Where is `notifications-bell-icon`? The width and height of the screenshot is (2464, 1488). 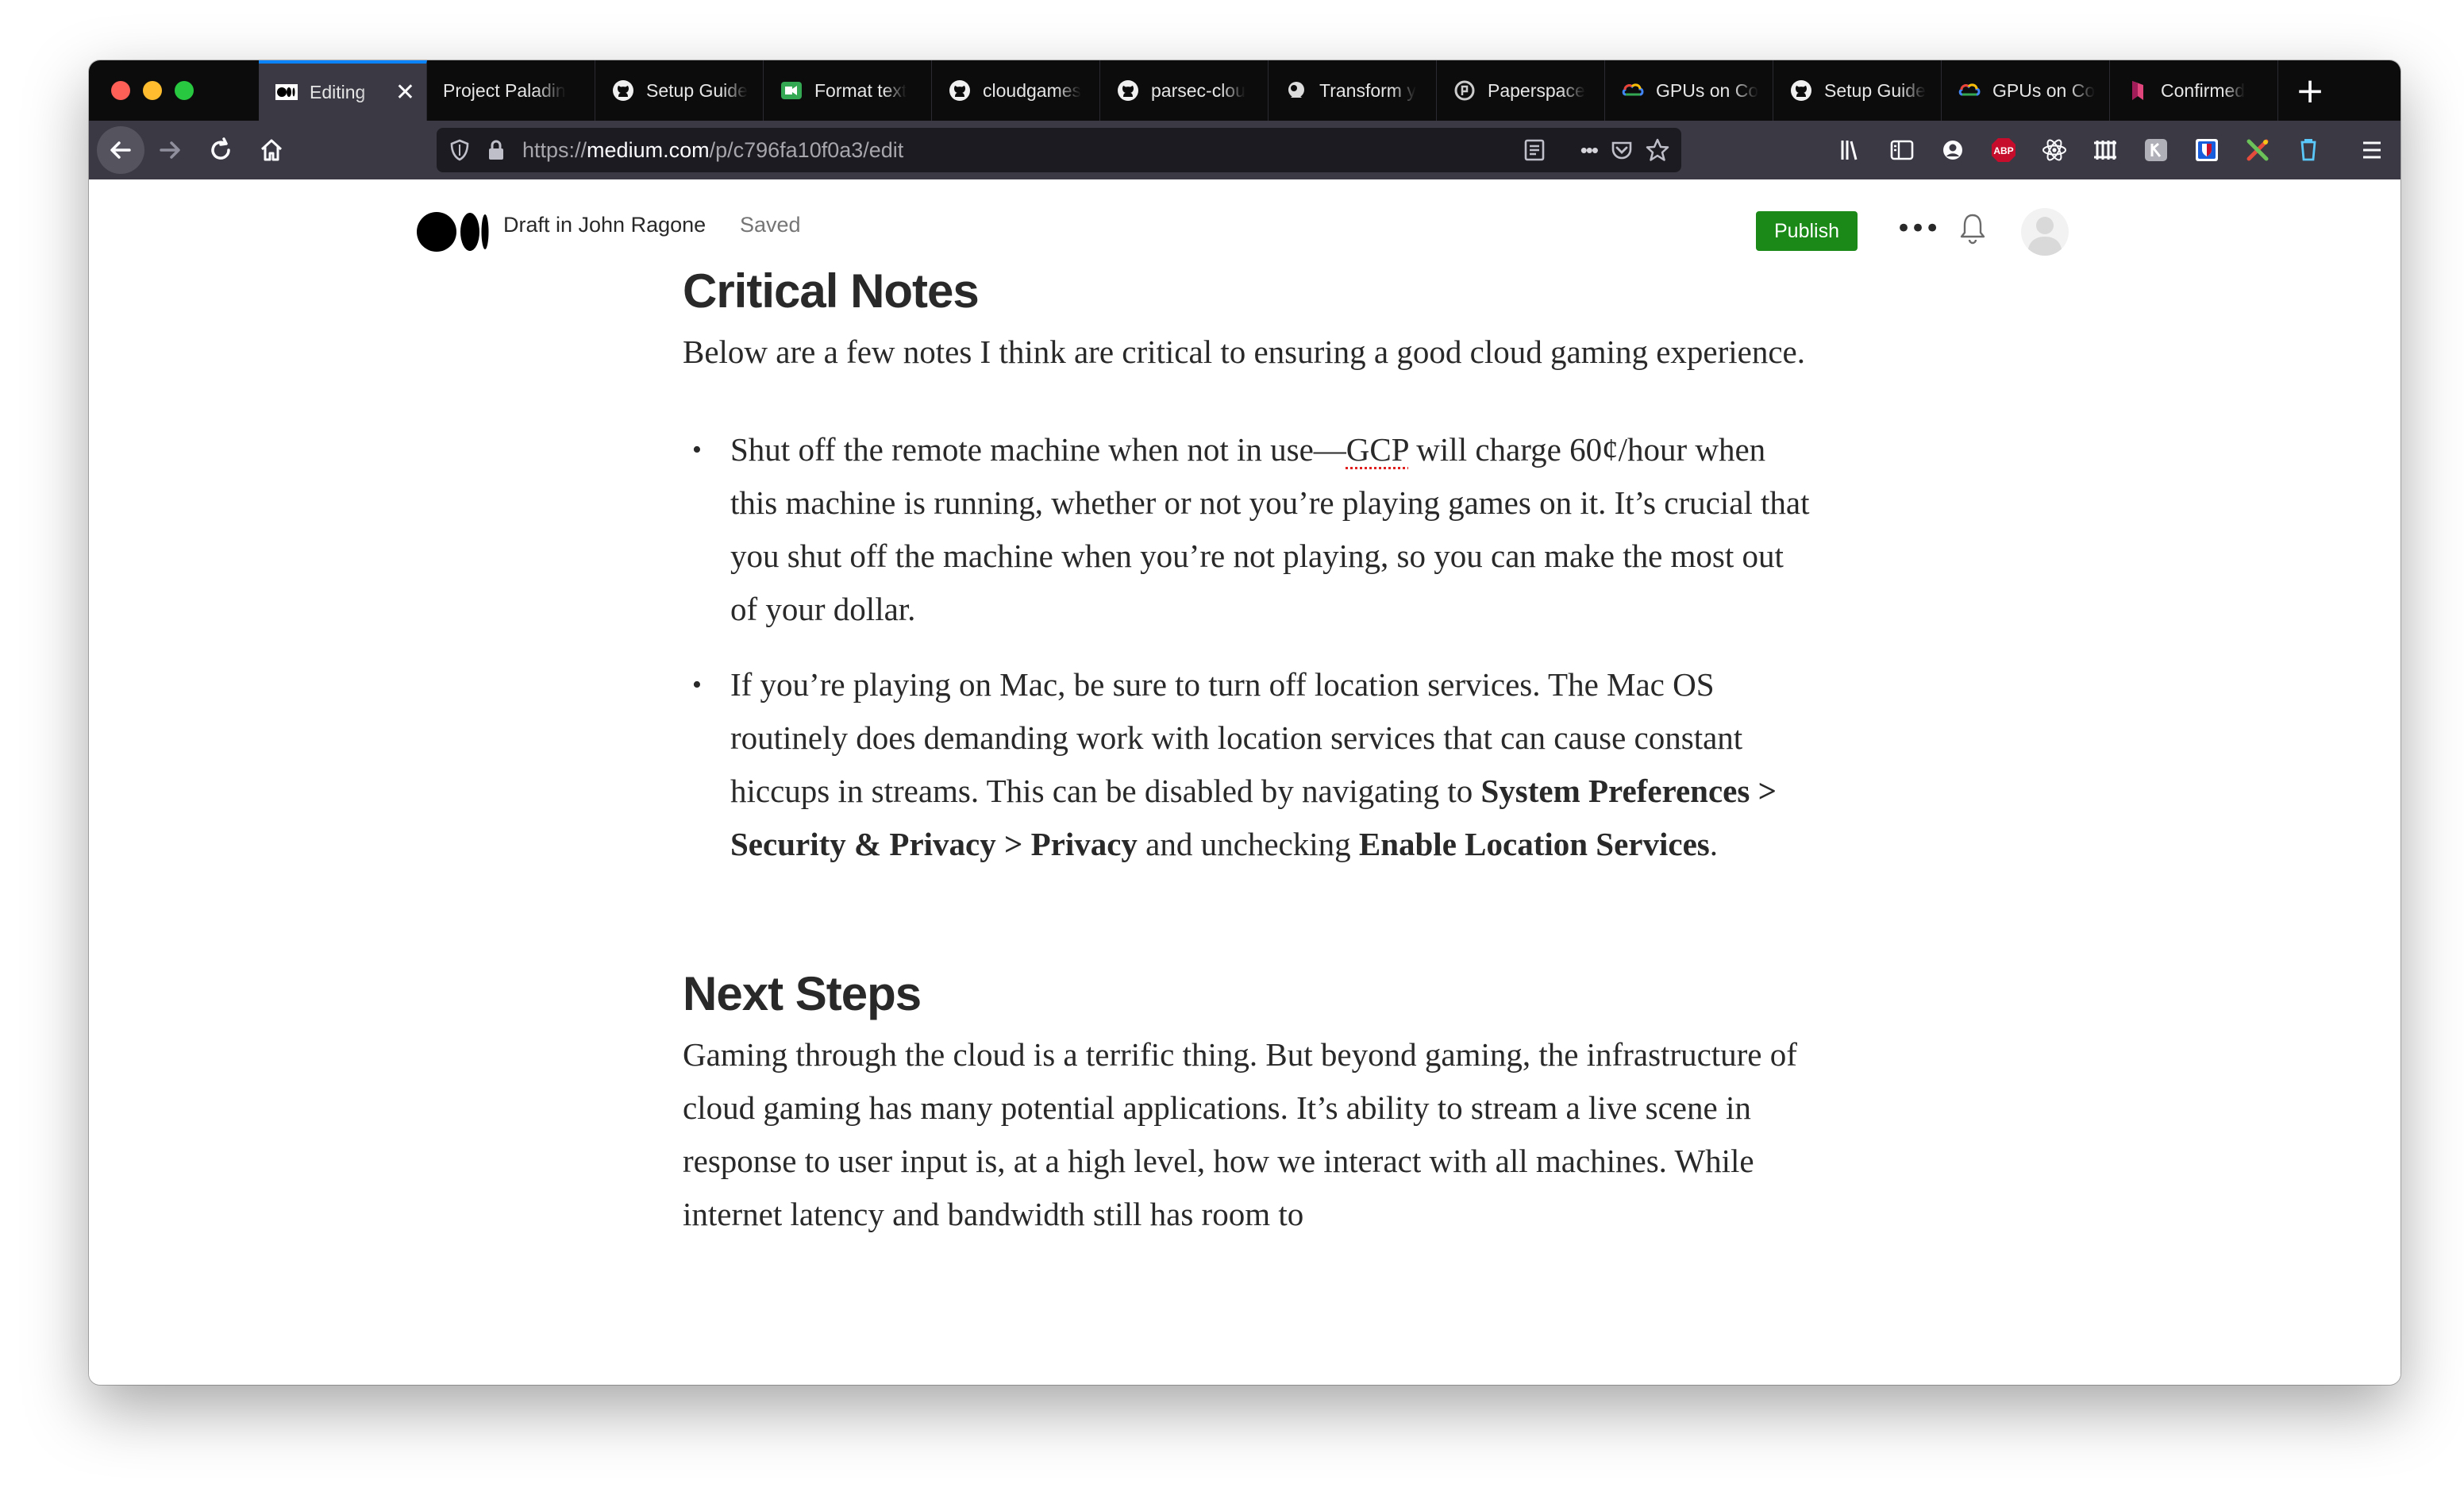 notifications-bell-icon is located at coordinates (1973, 230).